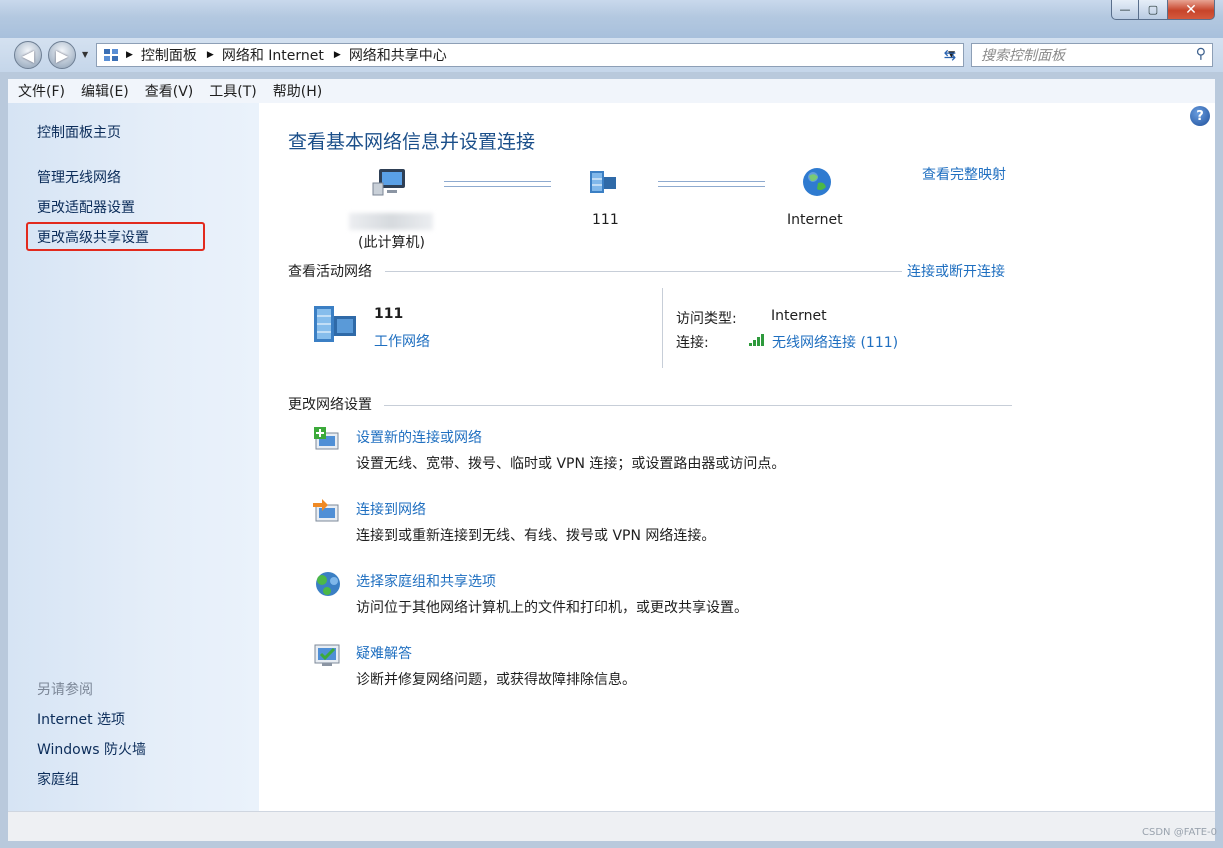 The width and height of the screenshot is (1223, 848). Describe the element at coordinates (79, 177) in the screenshot. I see `sidebar-item-manage-wireless: 管理无线网络` at that location.